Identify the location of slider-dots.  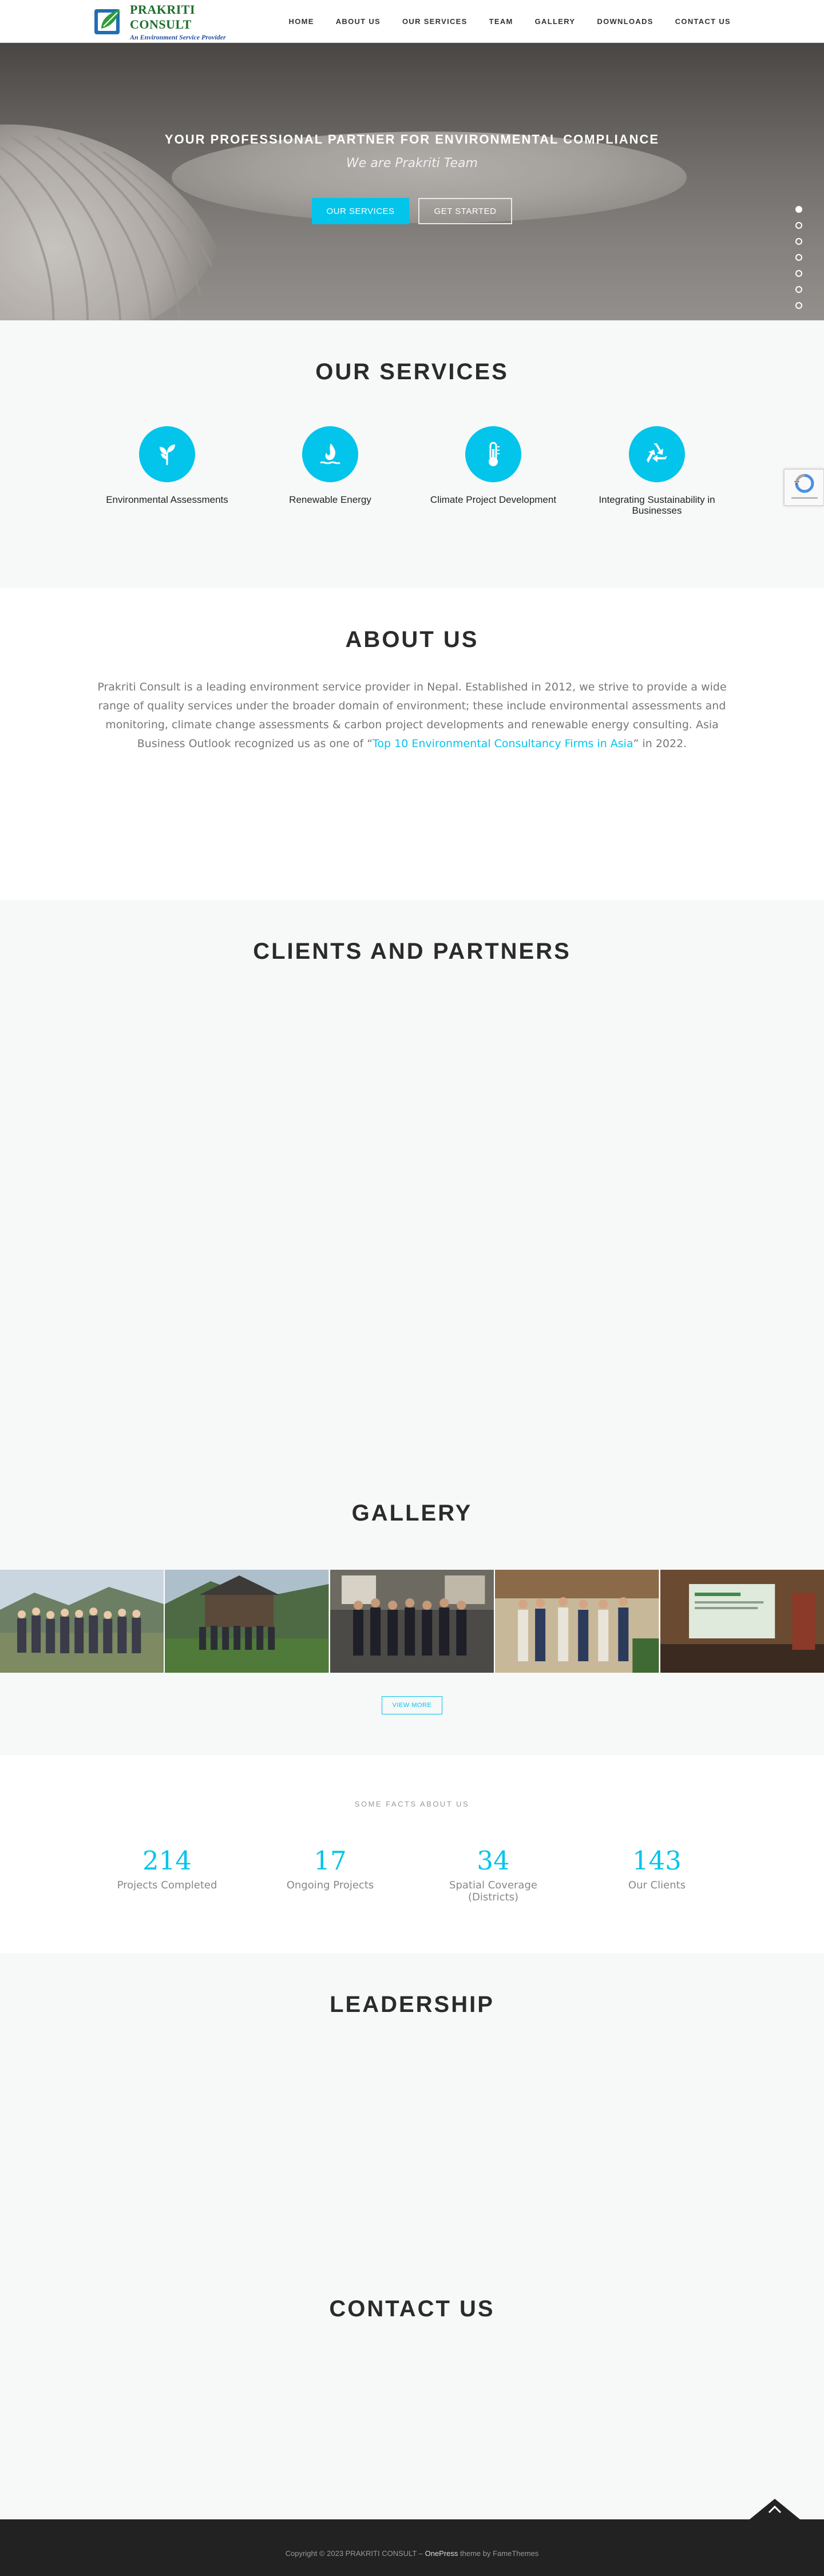
(798, 257).